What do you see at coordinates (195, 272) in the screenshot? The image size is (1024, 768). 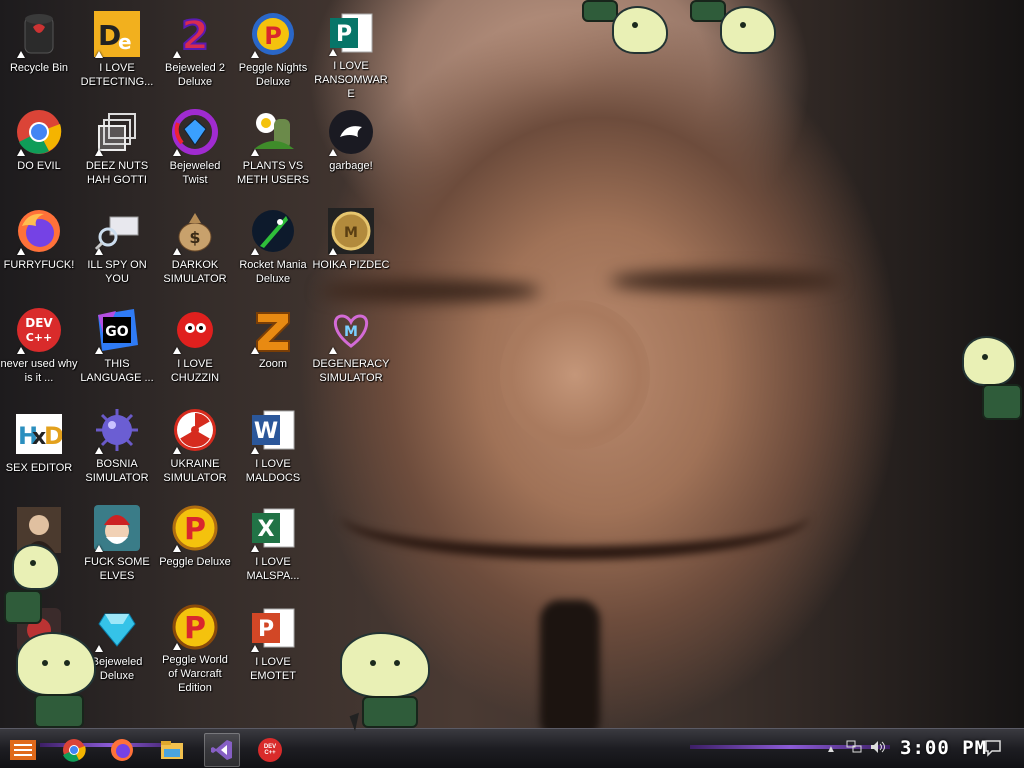 I see `icon-label: DARKOK SIMULATOR` at bounding box center [195, 272].